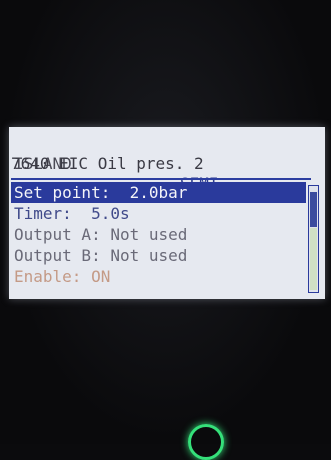  Describe the element at coordinates (158, 192) in the screenshot. I see `menu-item-set-point: Set point: 2.0bar` at that location.